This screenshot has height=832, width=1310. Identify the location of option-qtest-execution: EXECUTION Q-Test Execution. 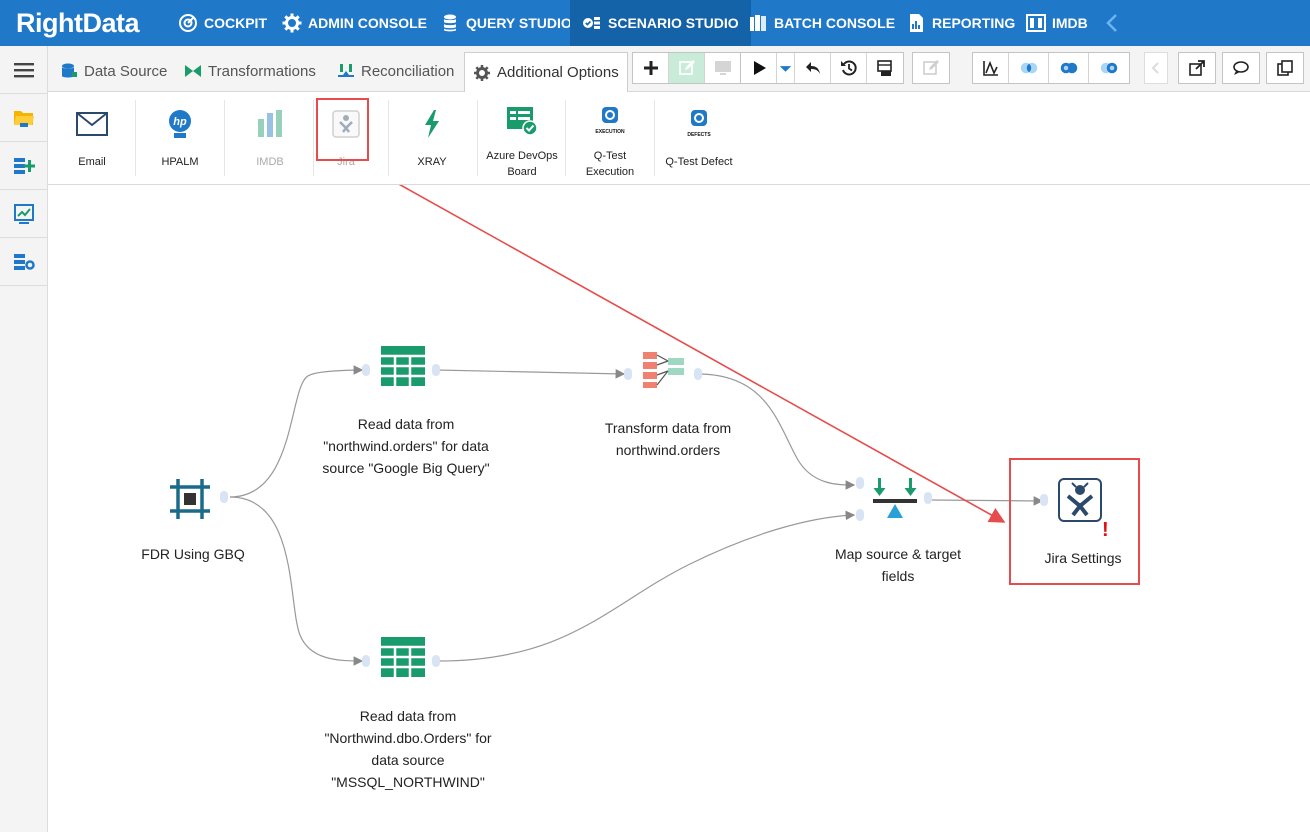
(610, 139).